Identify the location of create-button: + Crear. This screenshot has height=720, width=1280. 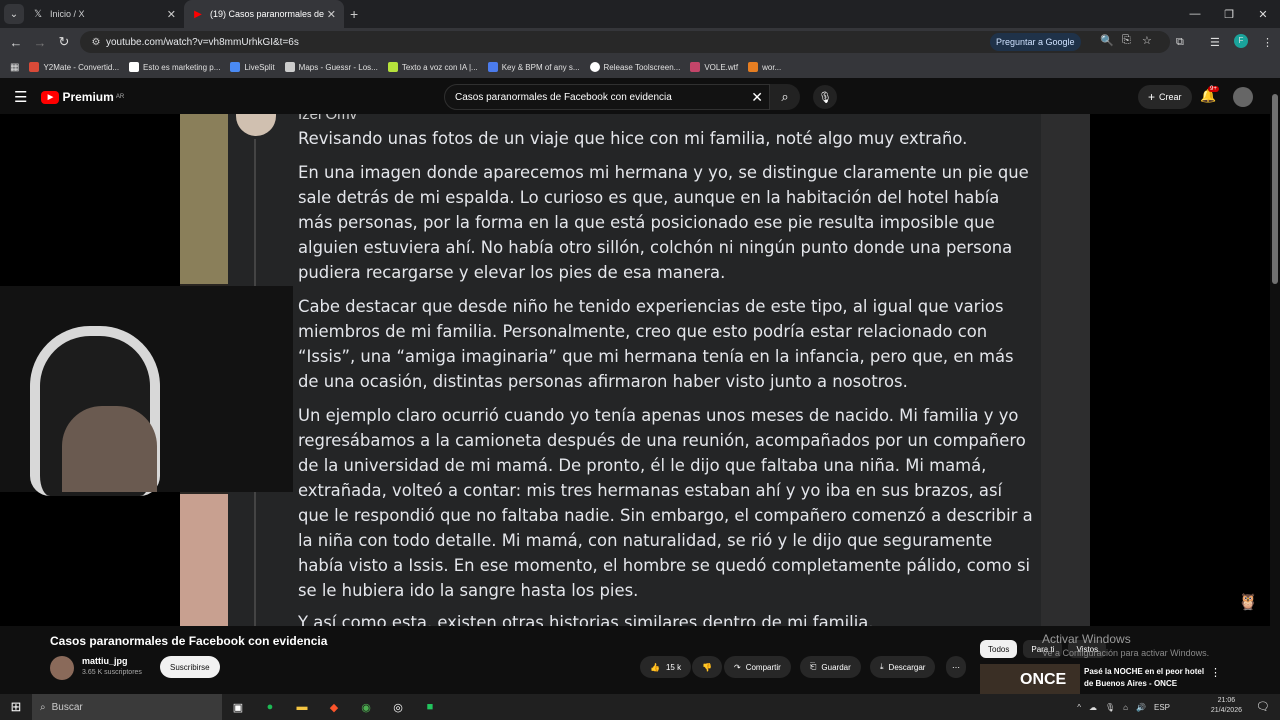
(1165, 97).